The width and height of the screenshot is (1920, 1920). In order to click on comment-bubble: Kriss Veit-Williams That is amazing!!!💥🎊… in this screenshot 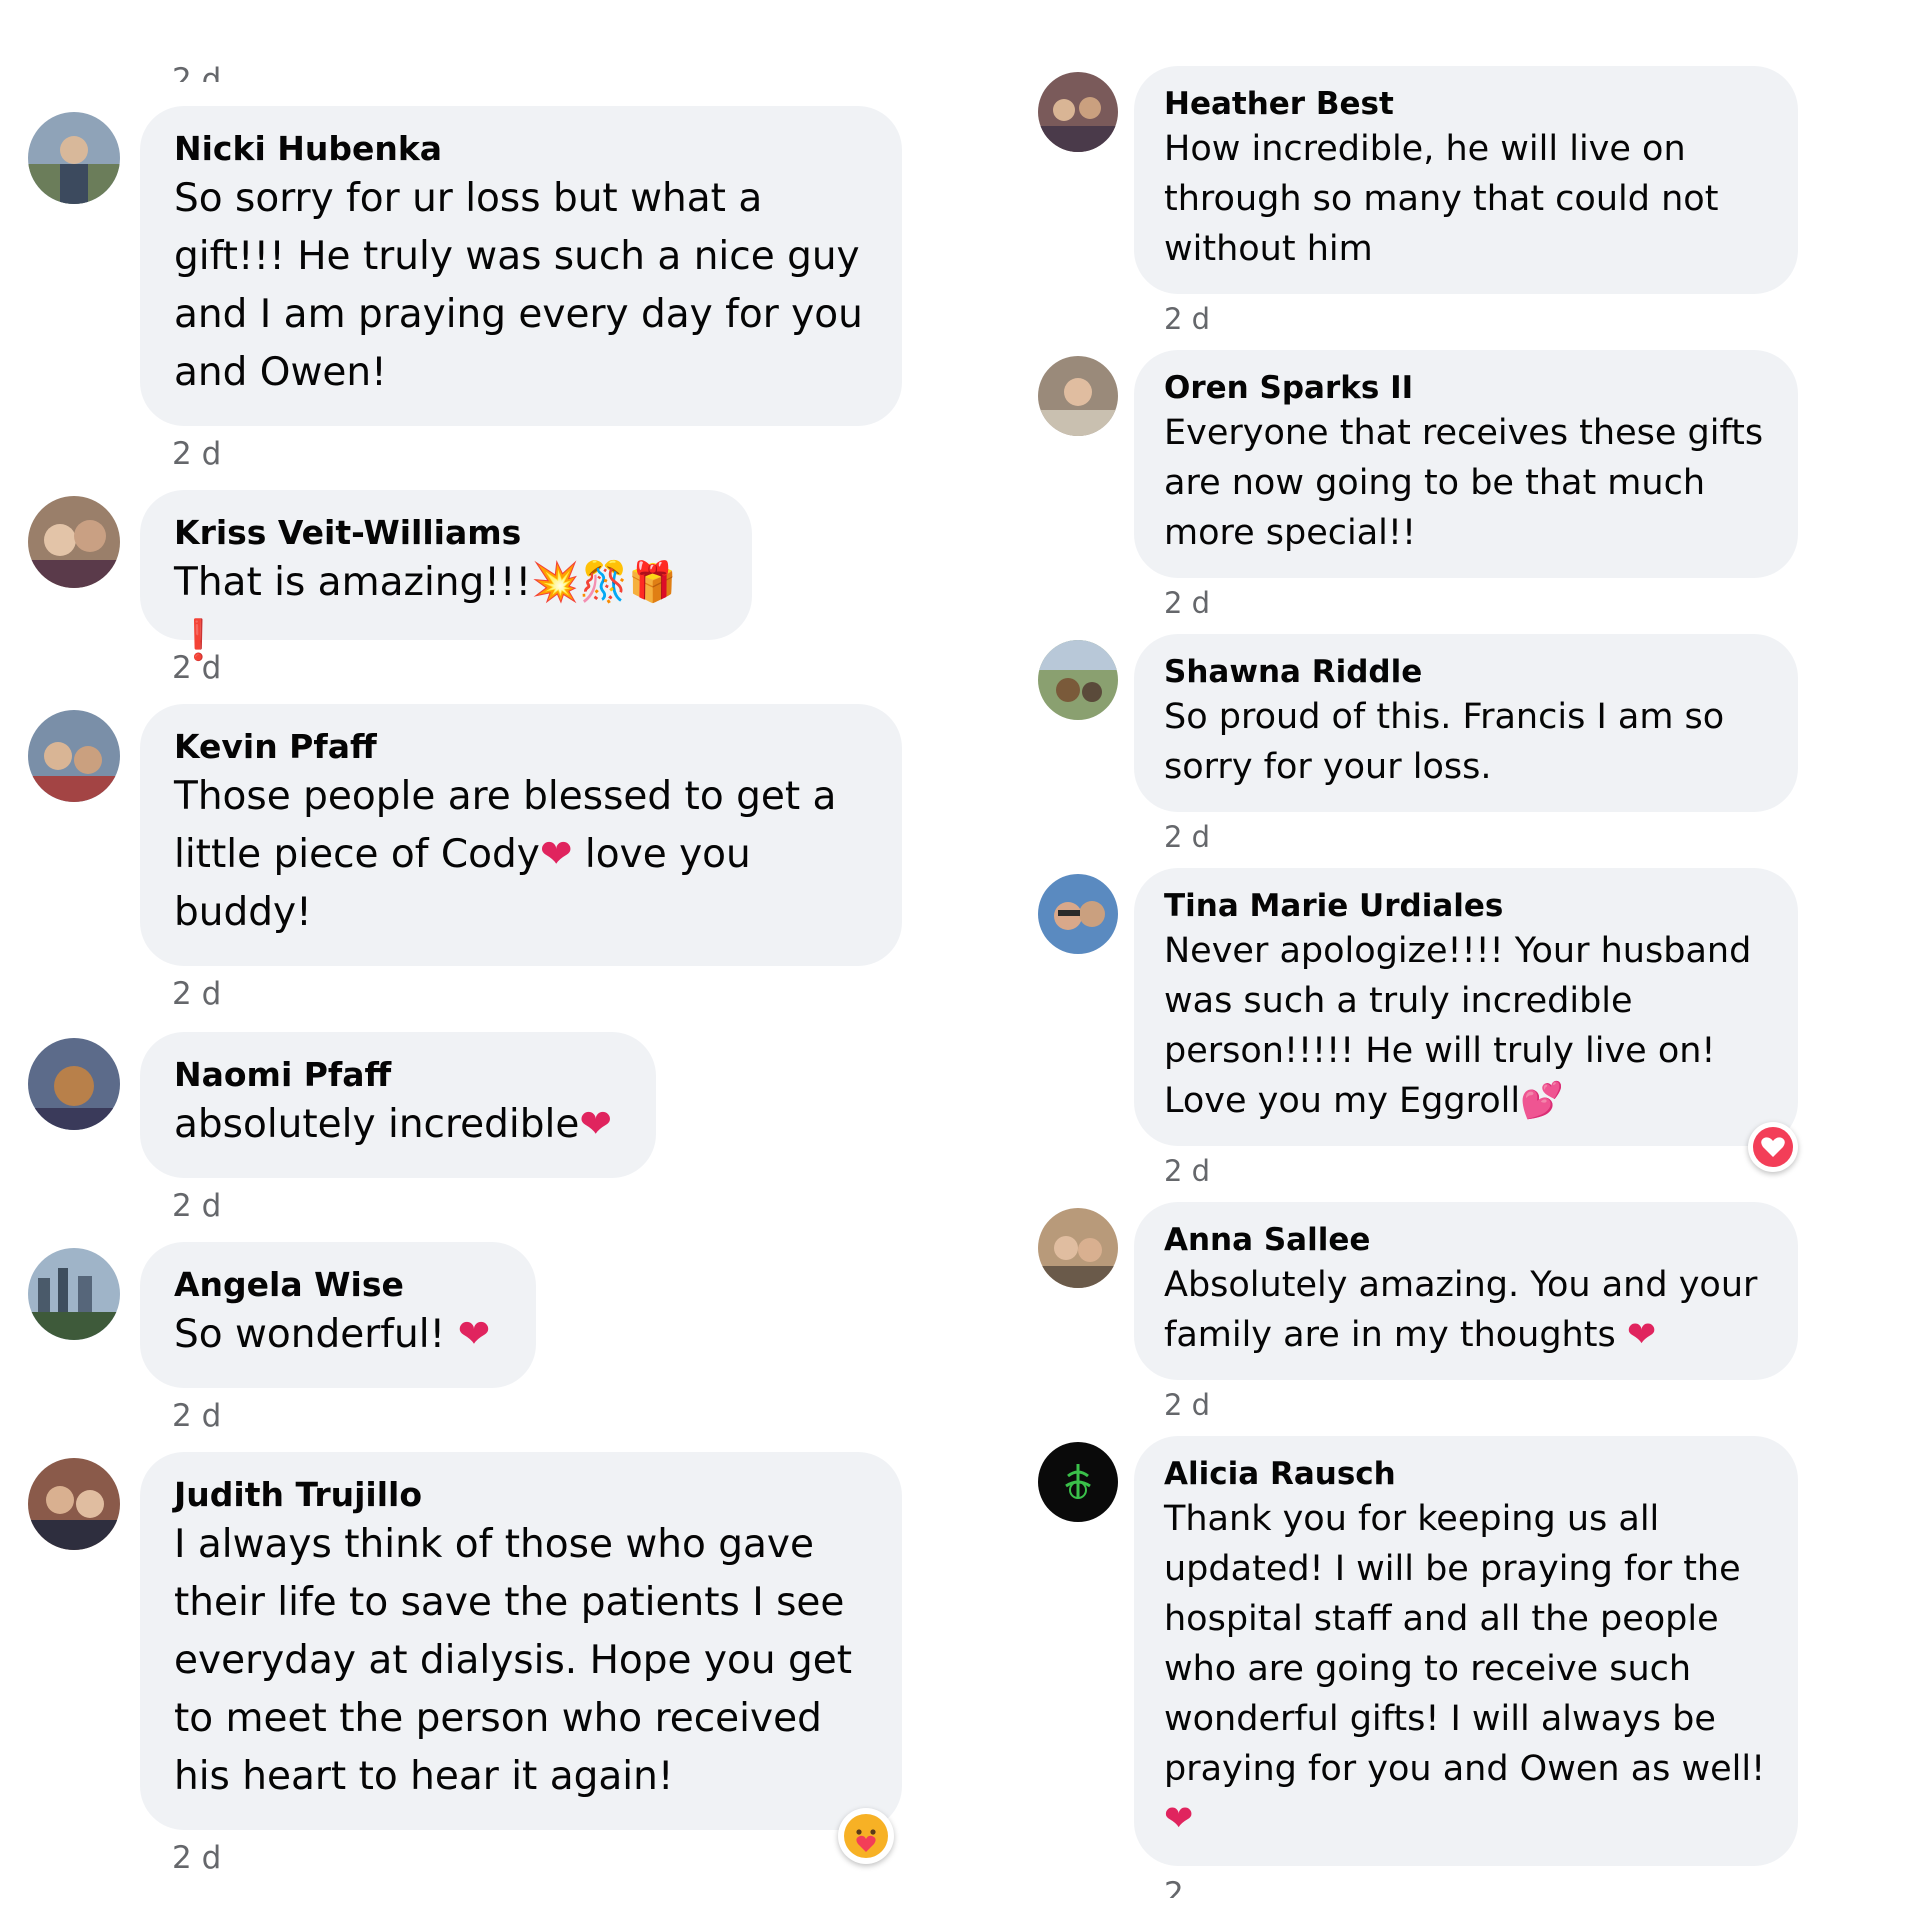, I will do `click(446, 576)`.